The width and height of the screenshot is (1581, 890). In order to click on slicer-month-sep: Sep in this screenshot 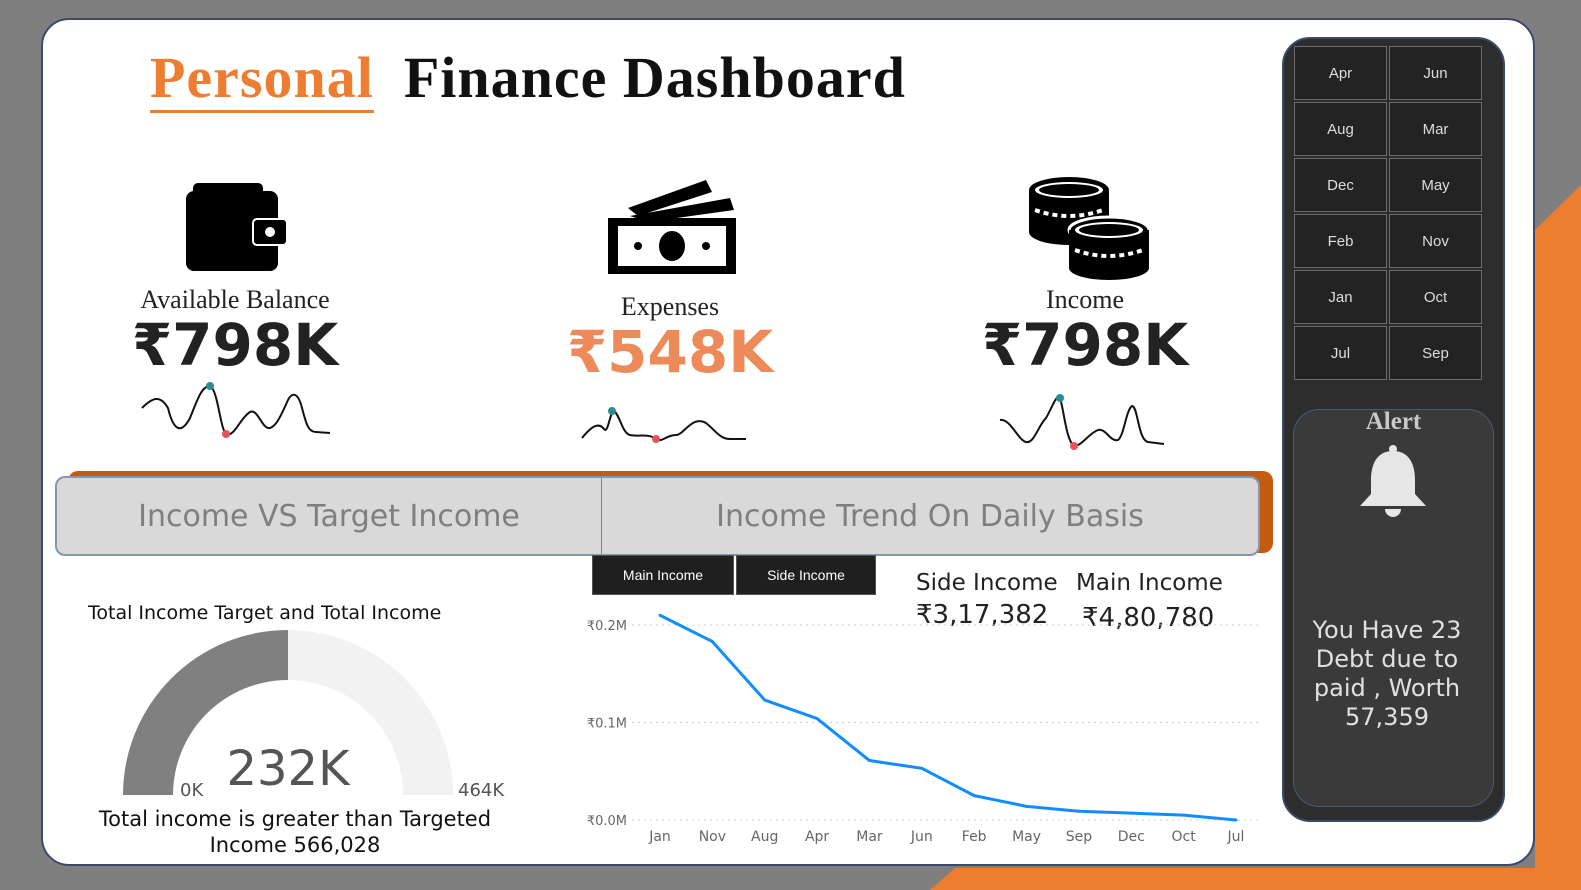, I will do `click(1435, 353)`.